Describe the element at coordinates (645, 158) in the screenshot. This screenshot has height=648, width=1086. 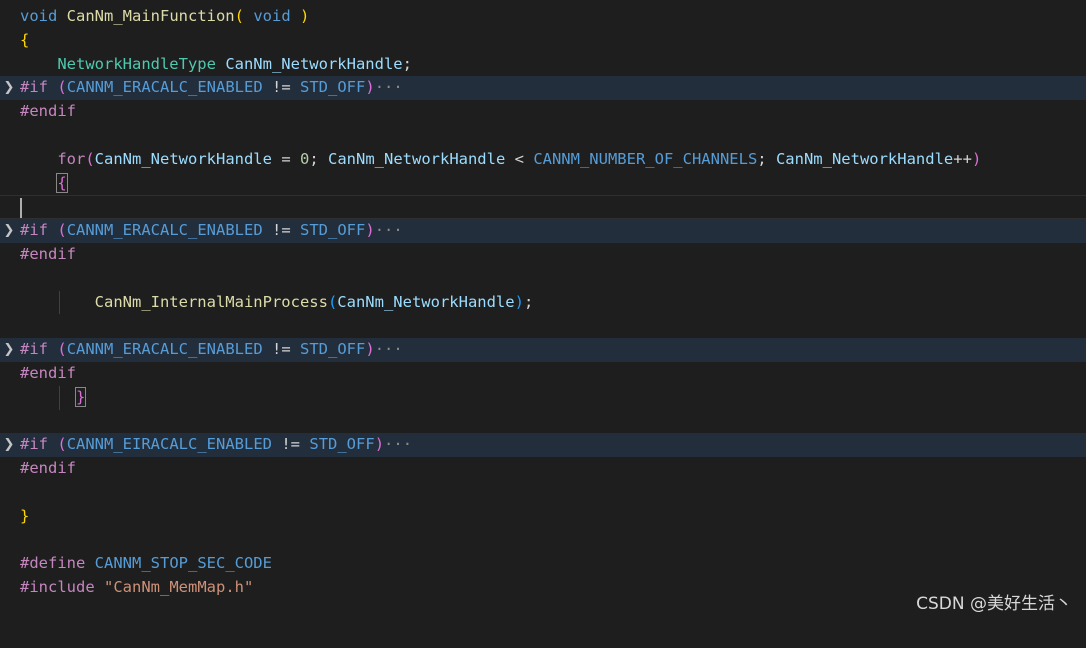
I see `macro-name: CANNM_NUMBER_OF_CHANNELS` at that location.